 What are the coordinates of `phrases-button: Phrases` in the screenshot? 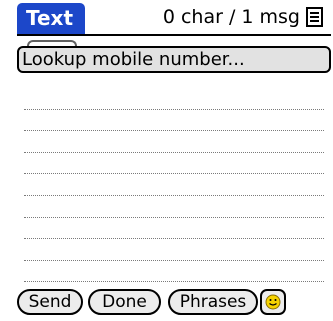 It's located at (213, 302).